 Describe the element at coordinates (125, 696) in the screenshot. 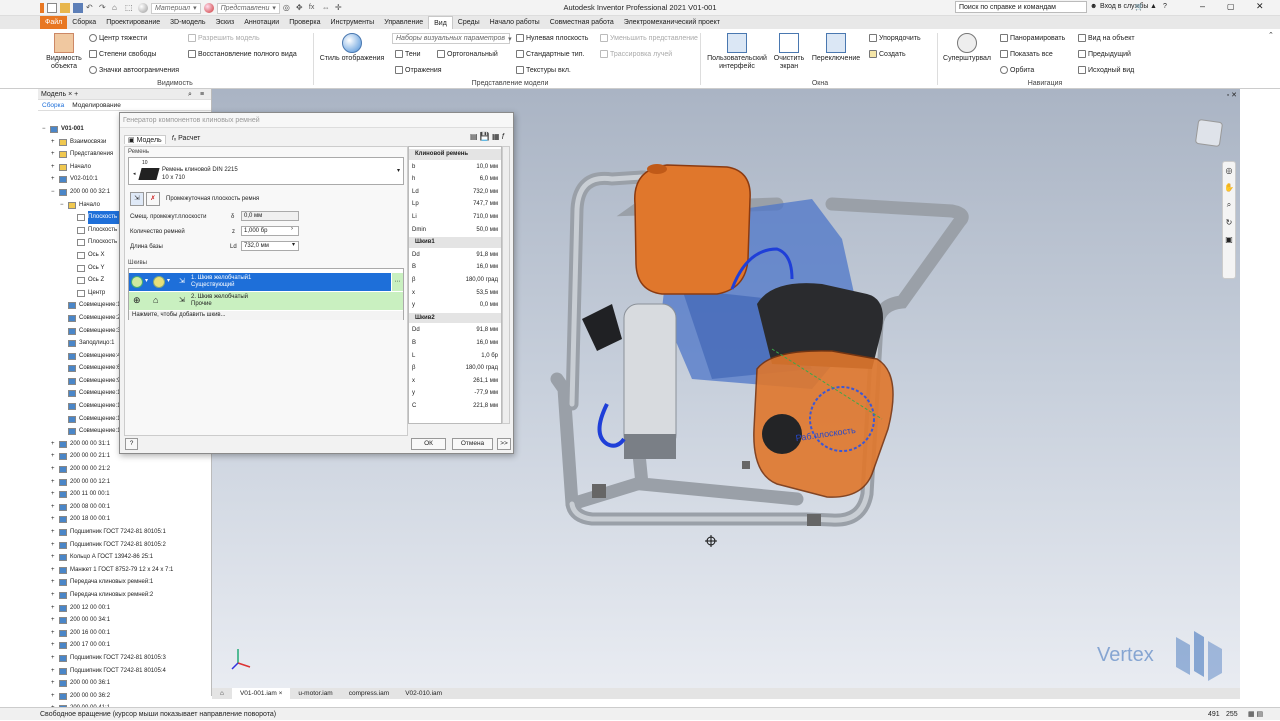

I see `tree-node: +200 00 00 36:2` at that location.